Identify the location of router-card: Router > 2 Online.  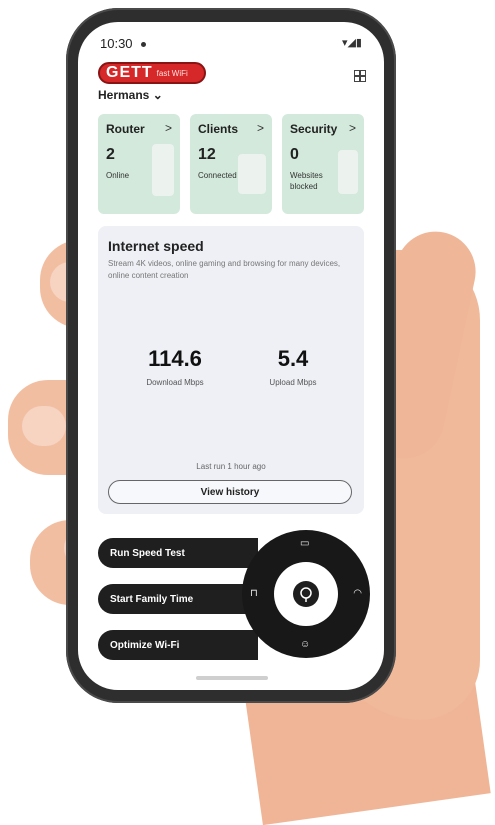
(139, 164).